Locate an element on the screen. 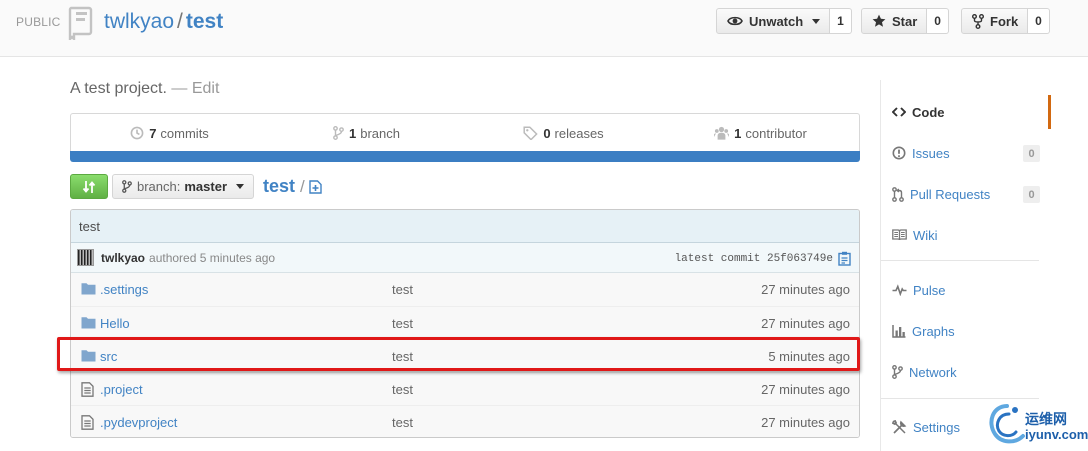 Image resolution: width=1088 pixels, height=451 pixels. watermark-en-text: iyunv.com is located at coordinates (1056, 434).